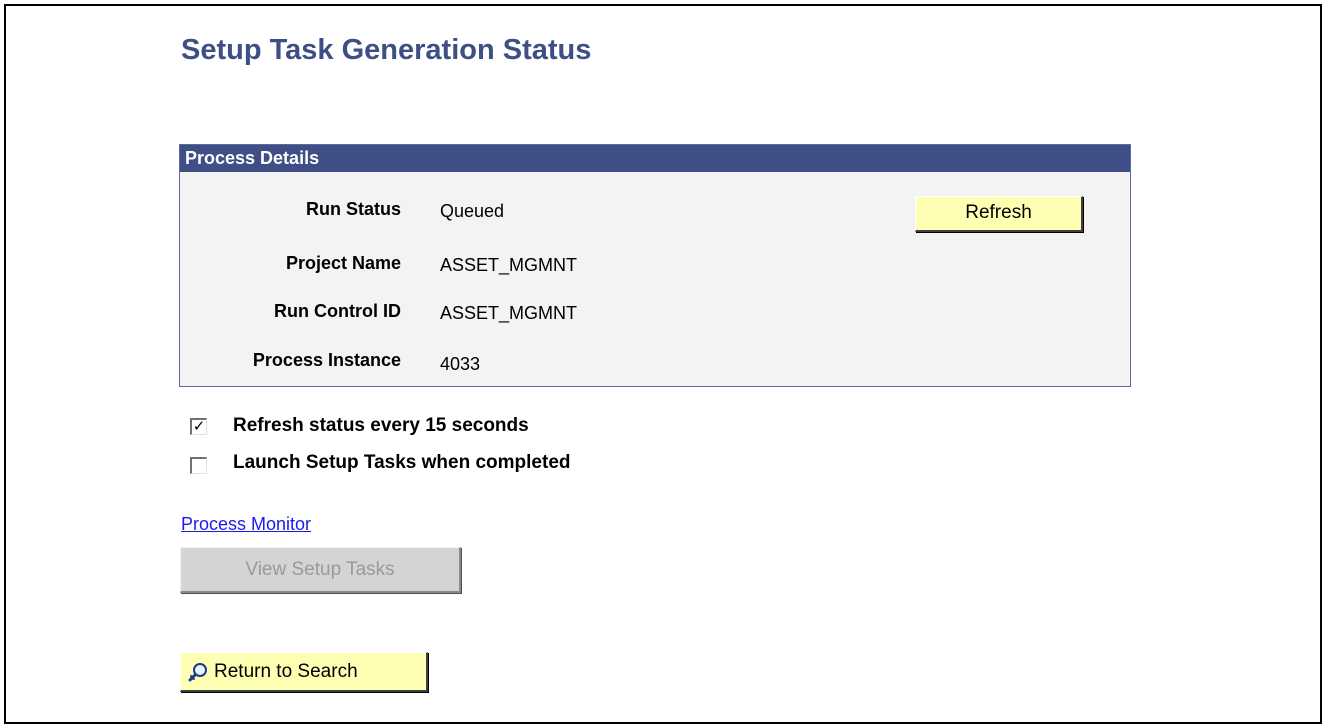 This screenshot has height=724, width=1327. Describe the element at coordinates (472, 211) in the screenshot. I see `run-status-value: Queued` at that location.